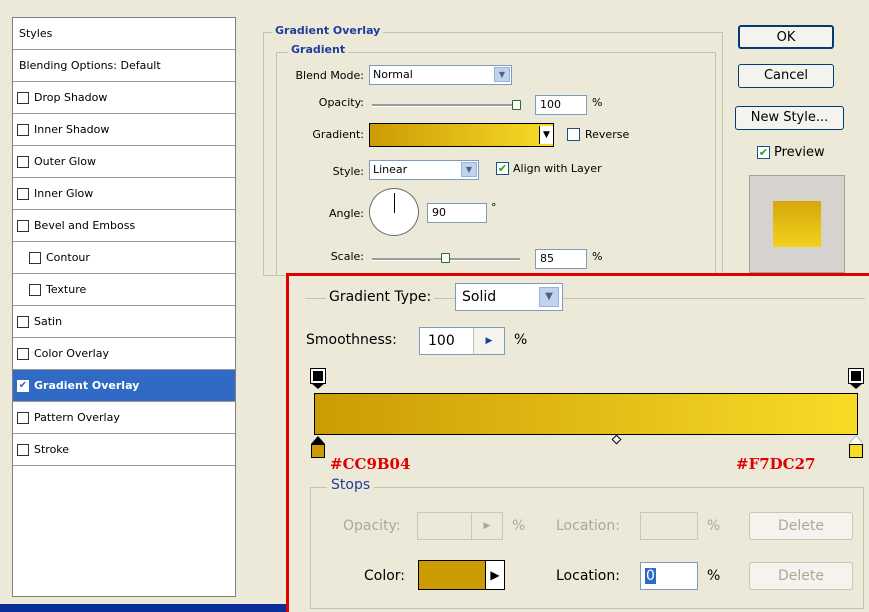  I want to click on opacity-stop-right-icon, so click(856, 378).